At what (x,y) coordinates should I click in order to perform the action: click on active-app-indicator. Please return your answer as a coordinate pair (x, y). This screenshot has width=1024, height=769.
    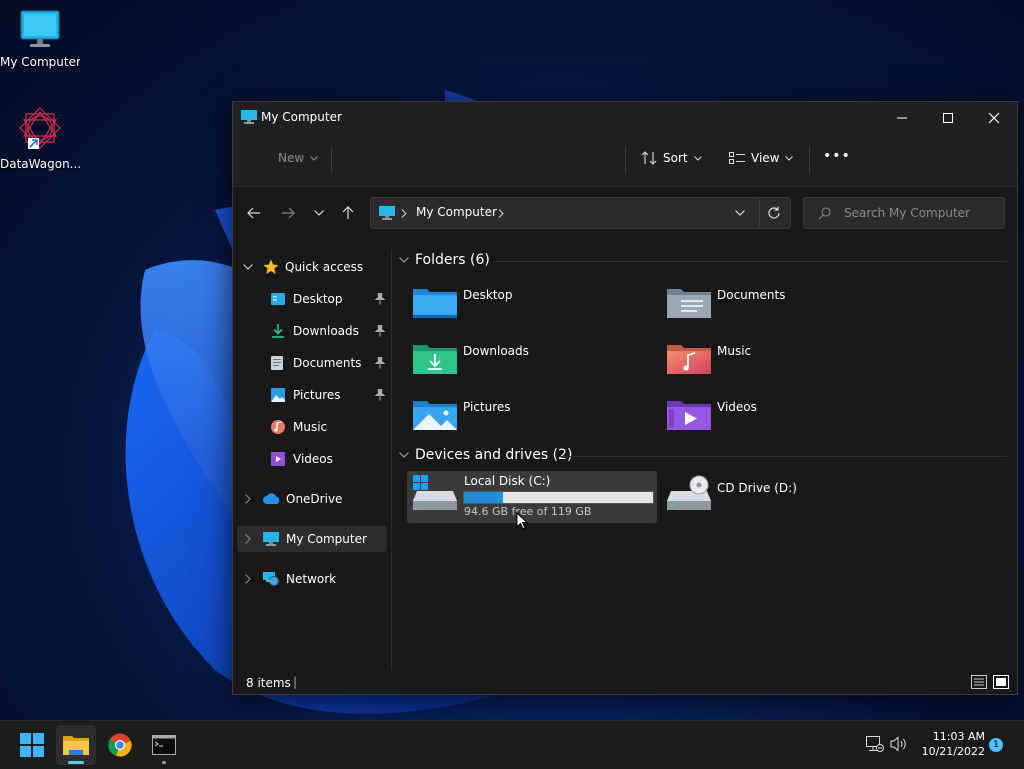
    Looking at the image, I should click on (76, 762).